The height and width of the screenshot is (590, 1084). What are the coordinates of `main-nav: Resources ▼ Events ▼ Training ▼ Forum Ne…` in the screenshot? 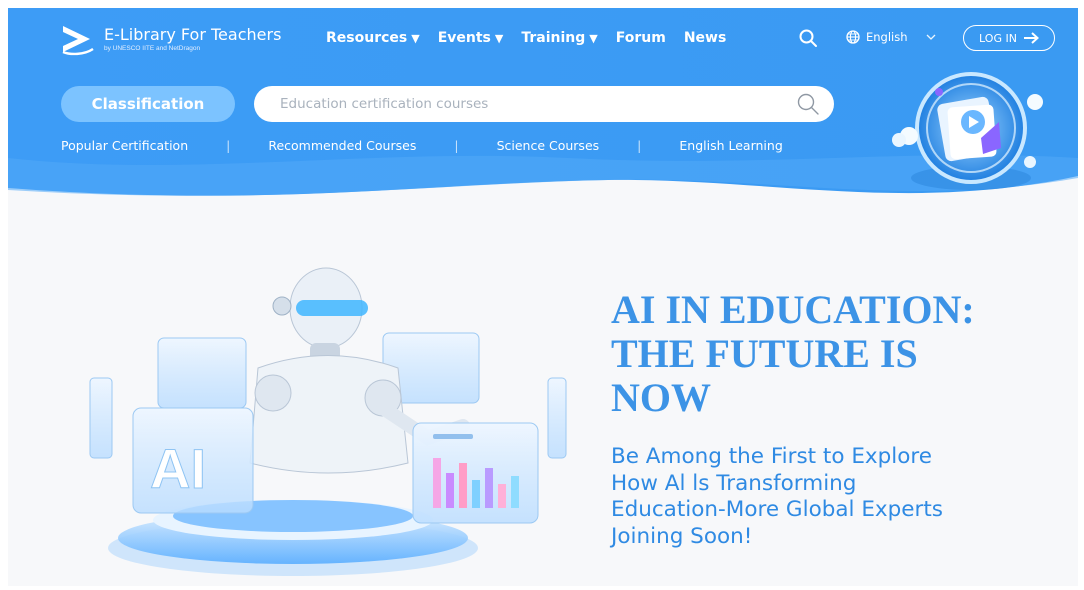 It's located at (526, 38).